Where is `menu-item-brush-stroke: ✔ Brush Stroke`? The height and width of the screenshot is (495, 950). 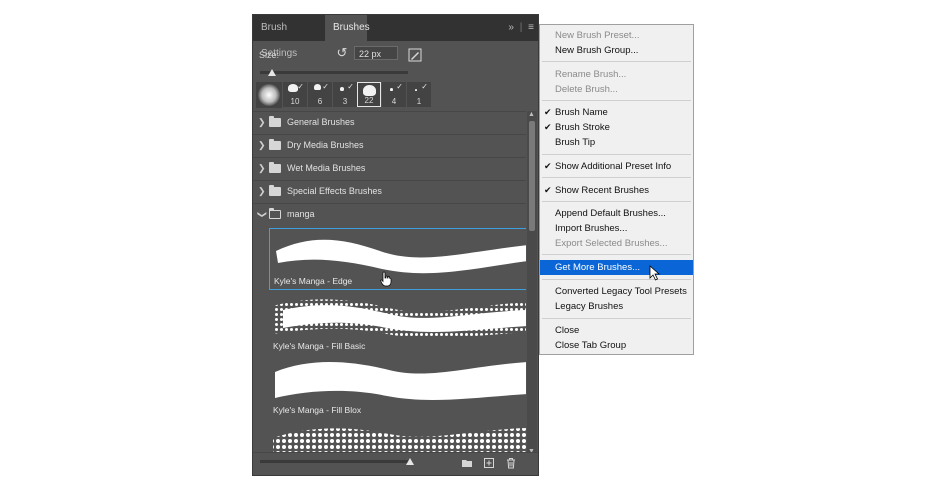
menu-item-brush-stroke: ✔ Brush Stroke is located at coordinates (616, 127).